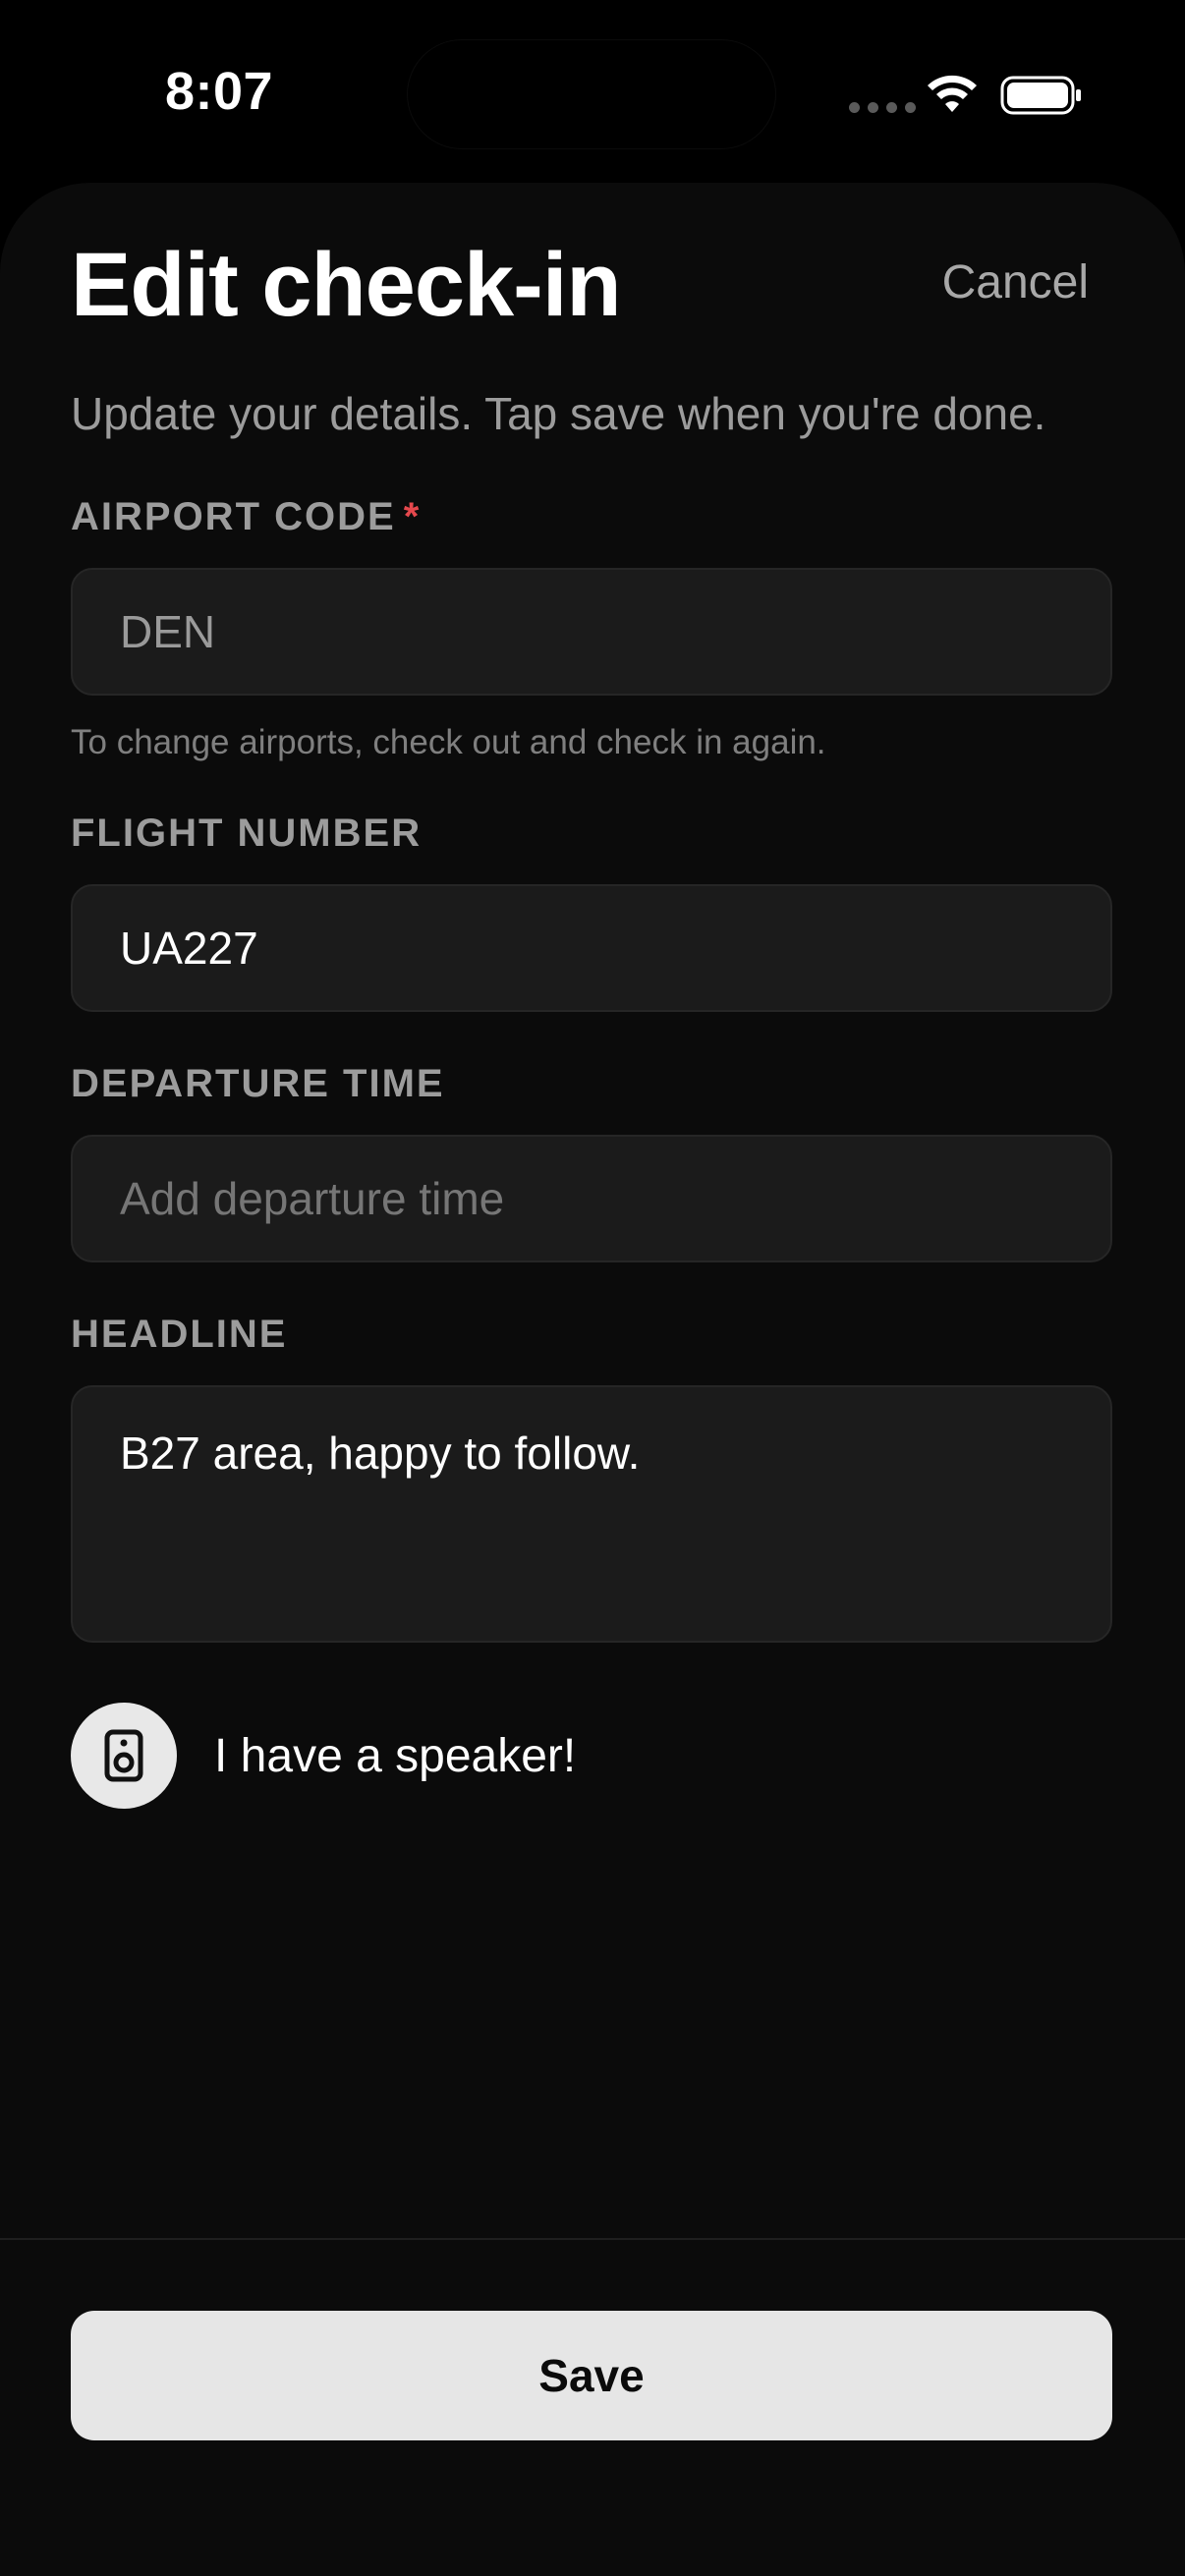 The height and width of the screenshot is (2576, 1185). What do you see at coordinates (592, 2375) in the screenshot?
I see `save-button: Save` at bounding box center [592, 2375].